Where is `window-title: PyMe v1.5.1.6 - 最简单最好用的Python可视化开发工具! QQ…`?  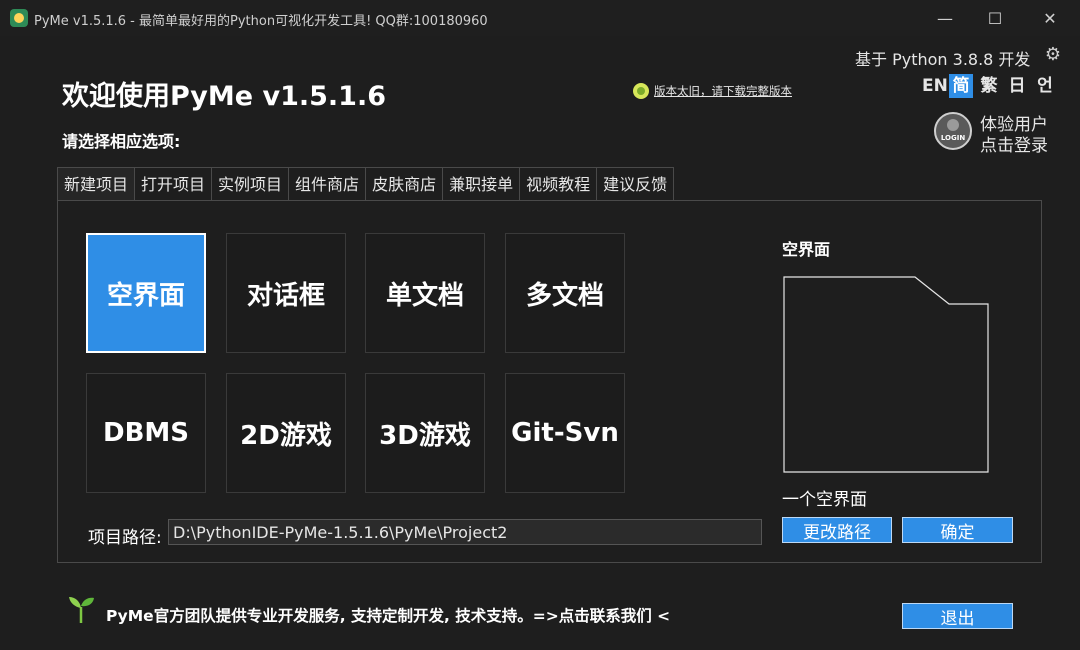
window-title: PyMe v1.5.1.6 - 最简单最好用的Python可视化开发工具! QQ… is located at coordinates (261, 21).